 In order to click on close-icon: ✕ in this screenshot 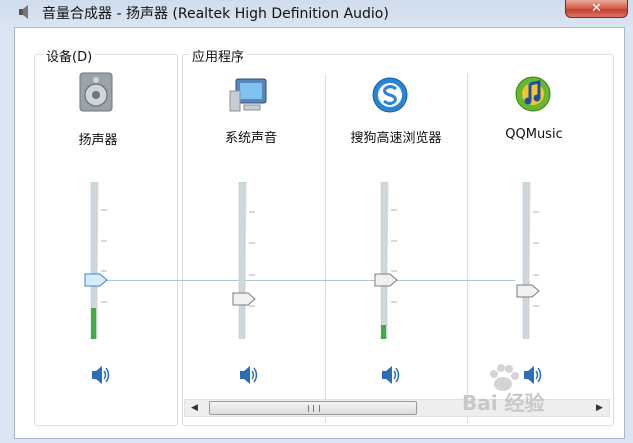, I will do `click(596, 8)`.